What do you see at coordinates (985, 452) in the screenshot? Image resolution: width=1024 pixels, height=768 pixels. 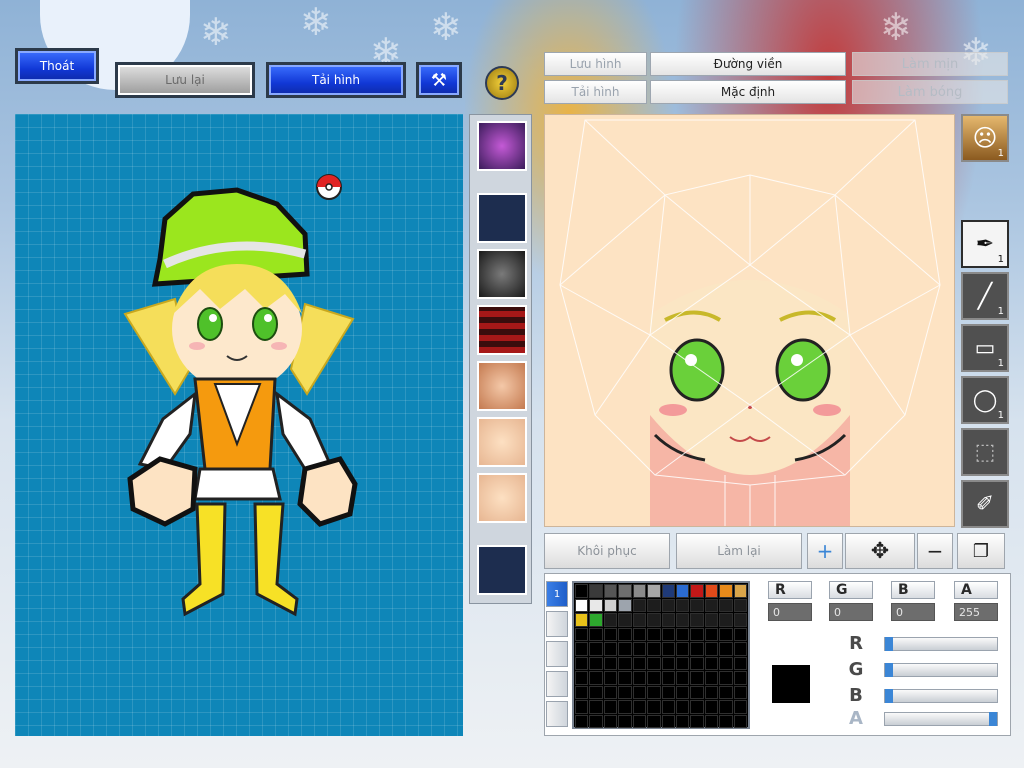 I see `selection-tool: ⬚` at bounding box center [985, 452].